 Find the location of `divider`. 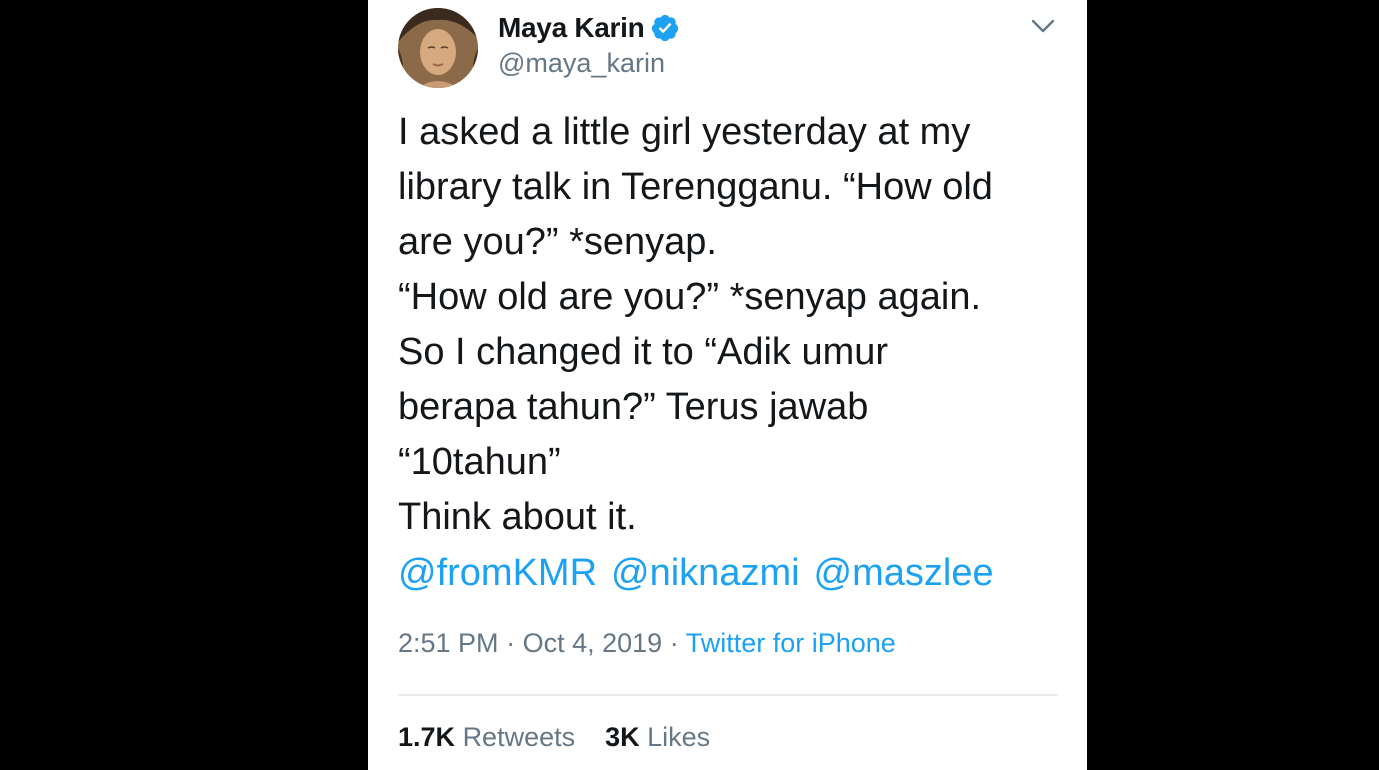

divider is located at coordinates (728, 695).